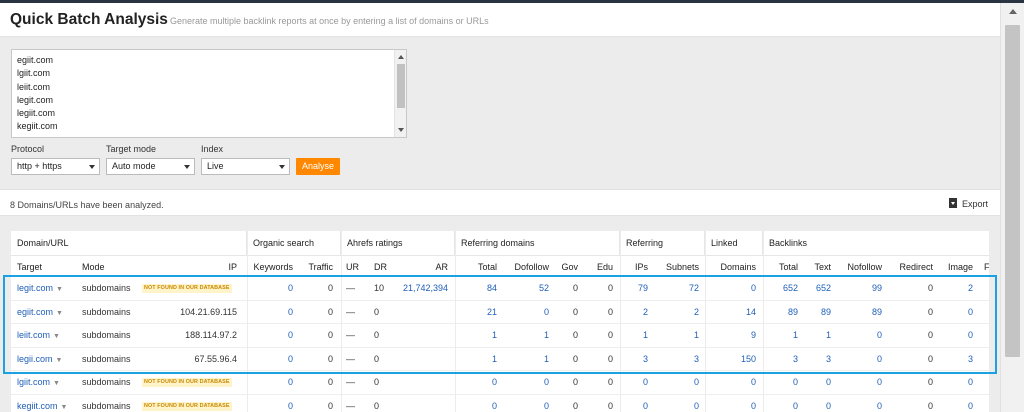 Image resolution: width=1024 pixels, height=412 pixels. Describe the element at coordinates (398, 243) in the screenshot. I see `group-ahrefs-ratings: Ahrefs ratings` at that location.